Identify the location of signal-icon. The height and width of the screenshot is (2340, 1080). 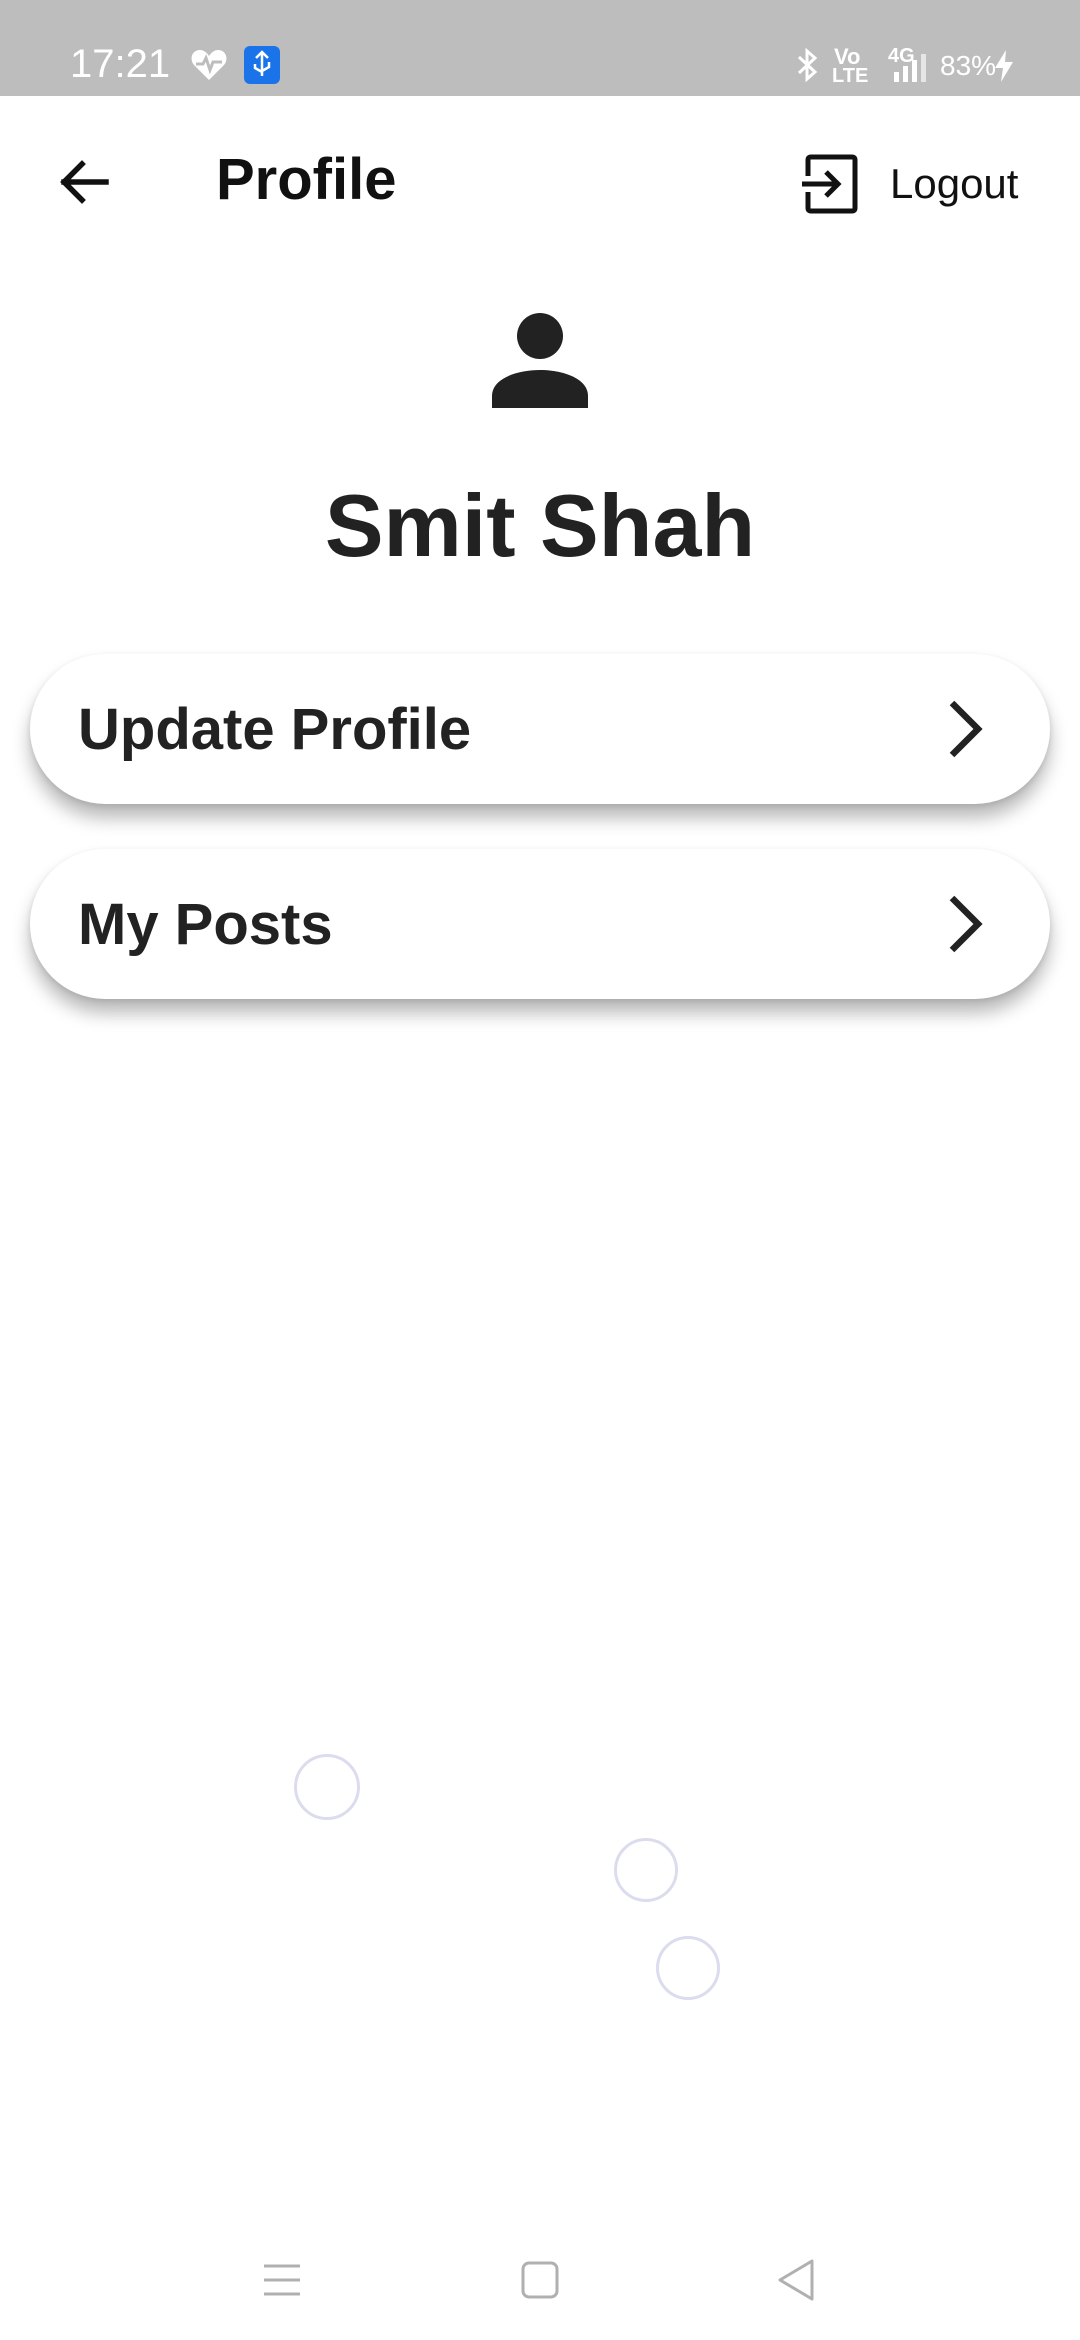
(910, 68).